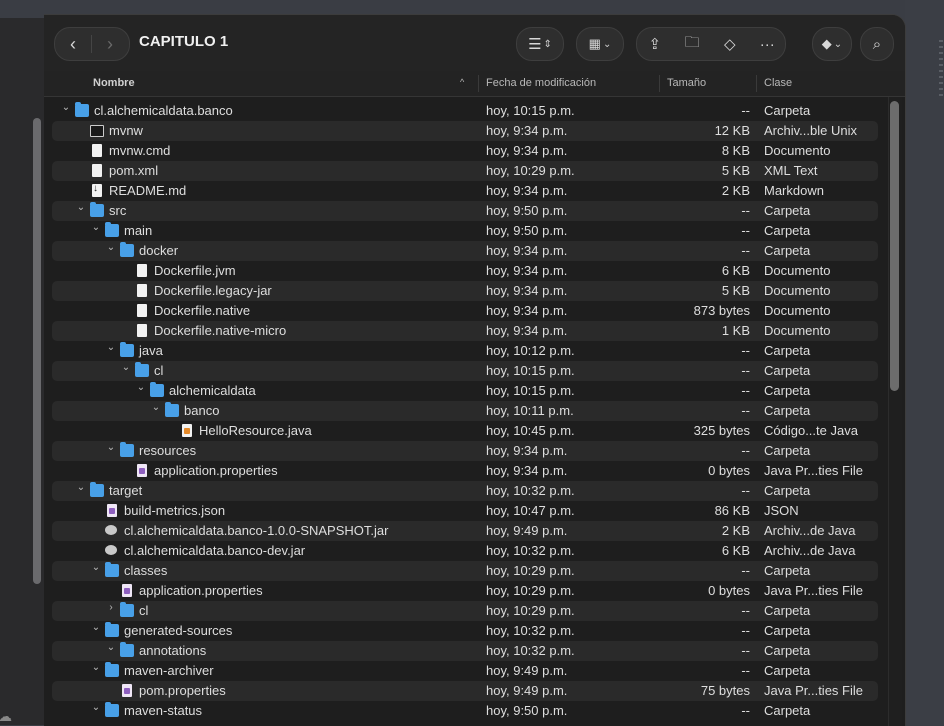  What do you see at coordinates (465, 191) in the screenshot?
I see `file-row: README.md hoy, 9:34 p.m. 2 KB Markdown` at bounding box center [465, 191].